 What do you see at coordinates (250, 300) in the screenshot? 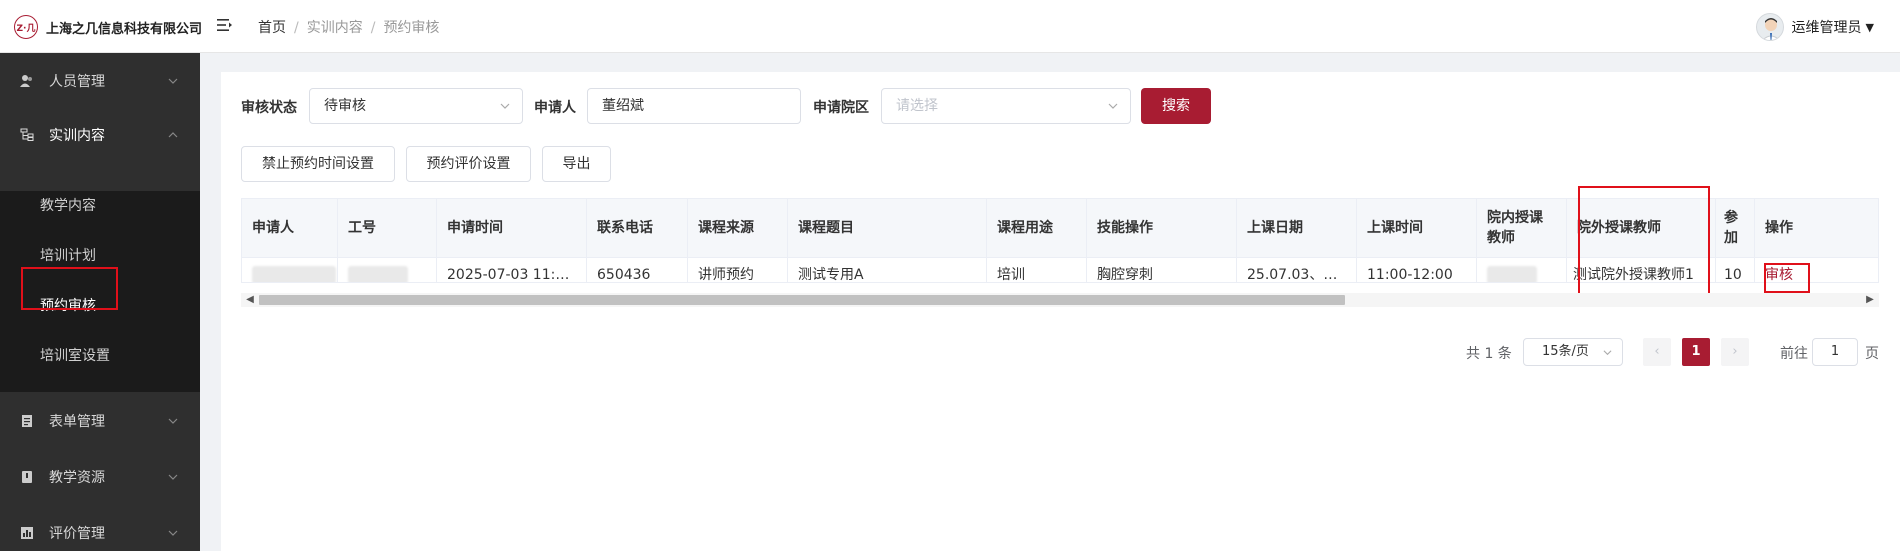
I see `scroll-left-icon: ◀` at bounding box center [250, 300].